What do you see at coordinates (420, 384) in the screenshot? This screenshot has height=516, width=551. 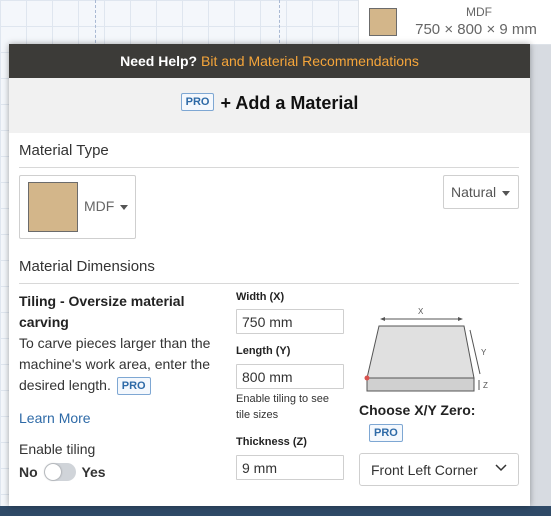 I see `material-front-face` at bounding box center [420, 384].